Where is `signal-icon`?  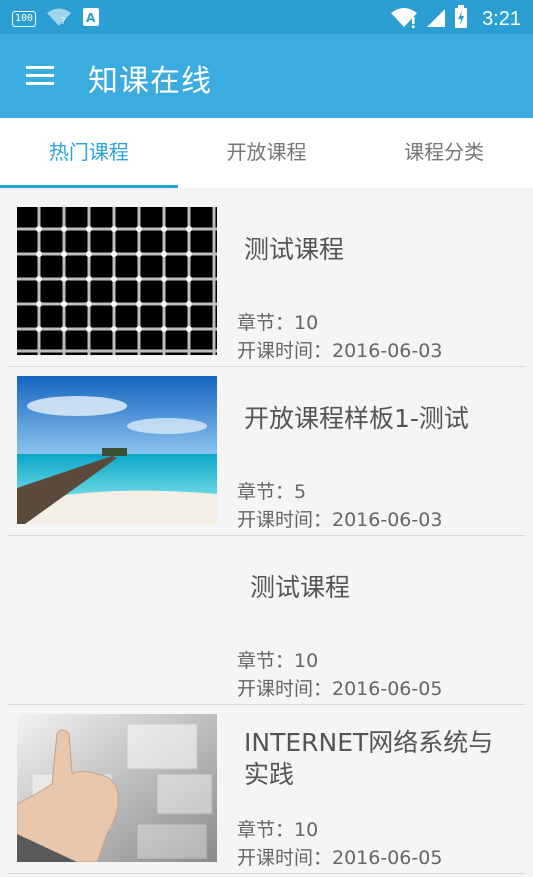 signal-icon is located at coordinates (436, 19).